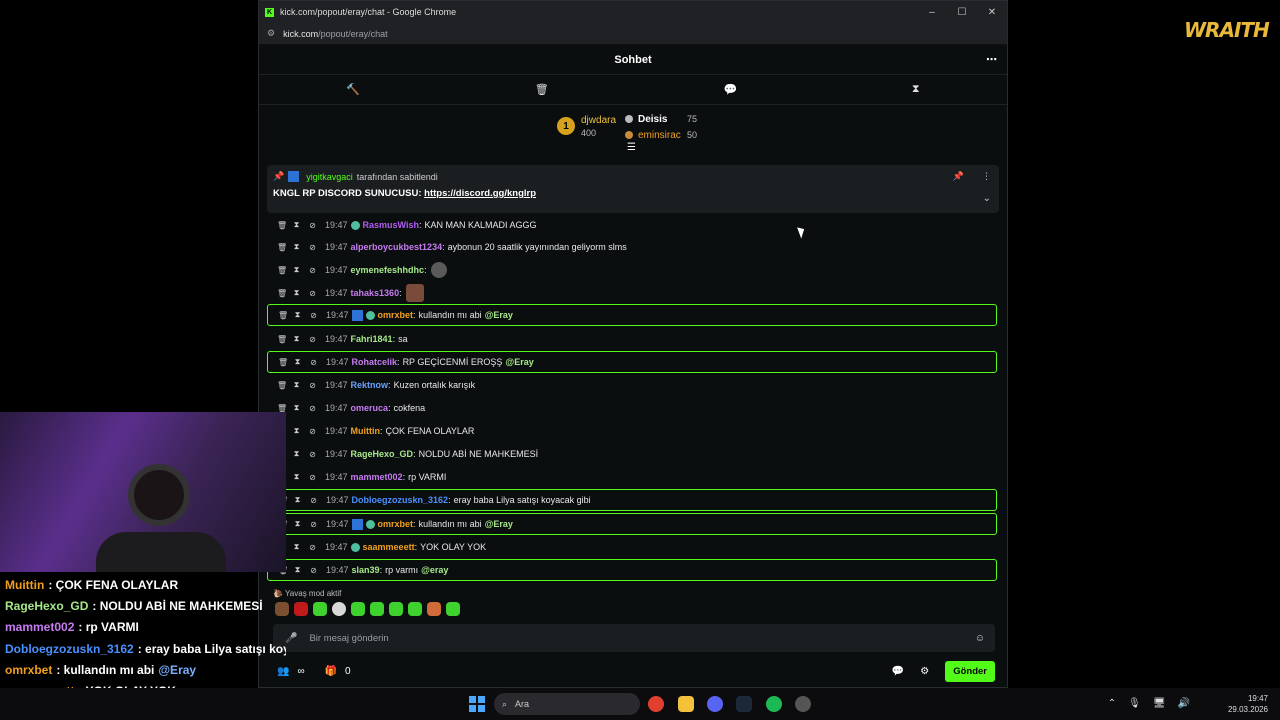 The width and height of the screenshot is (1280, 720). Describe the element at coordinates (389, 547) in the screenshot. I see `message-username: saammeeett` at that location.